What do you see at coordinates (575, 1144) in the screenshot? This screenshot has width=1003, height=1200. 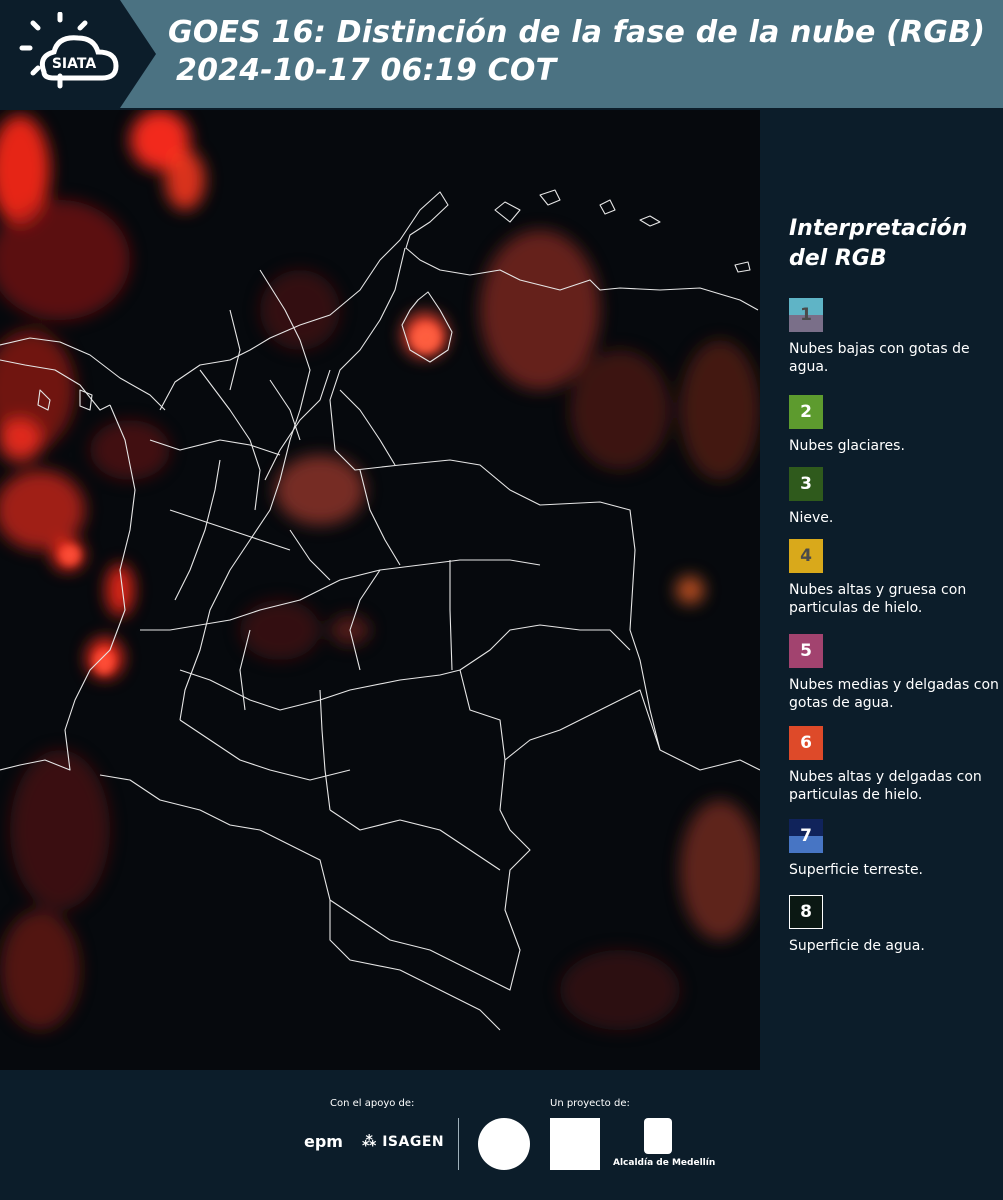 I see `area-metropolitana-logo` at bounding box center [575, 1144].